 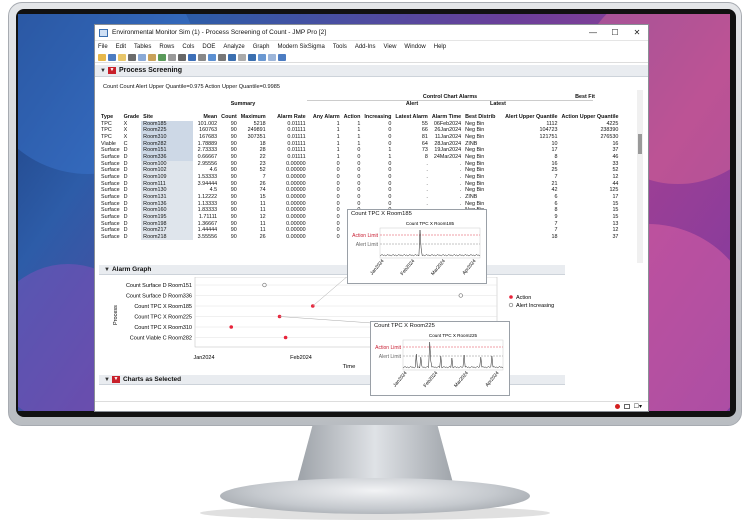 What do you see at coordinates (242, 57) in the screenshot?
I see `crosshair-icon` at bounding box center [242, 57].